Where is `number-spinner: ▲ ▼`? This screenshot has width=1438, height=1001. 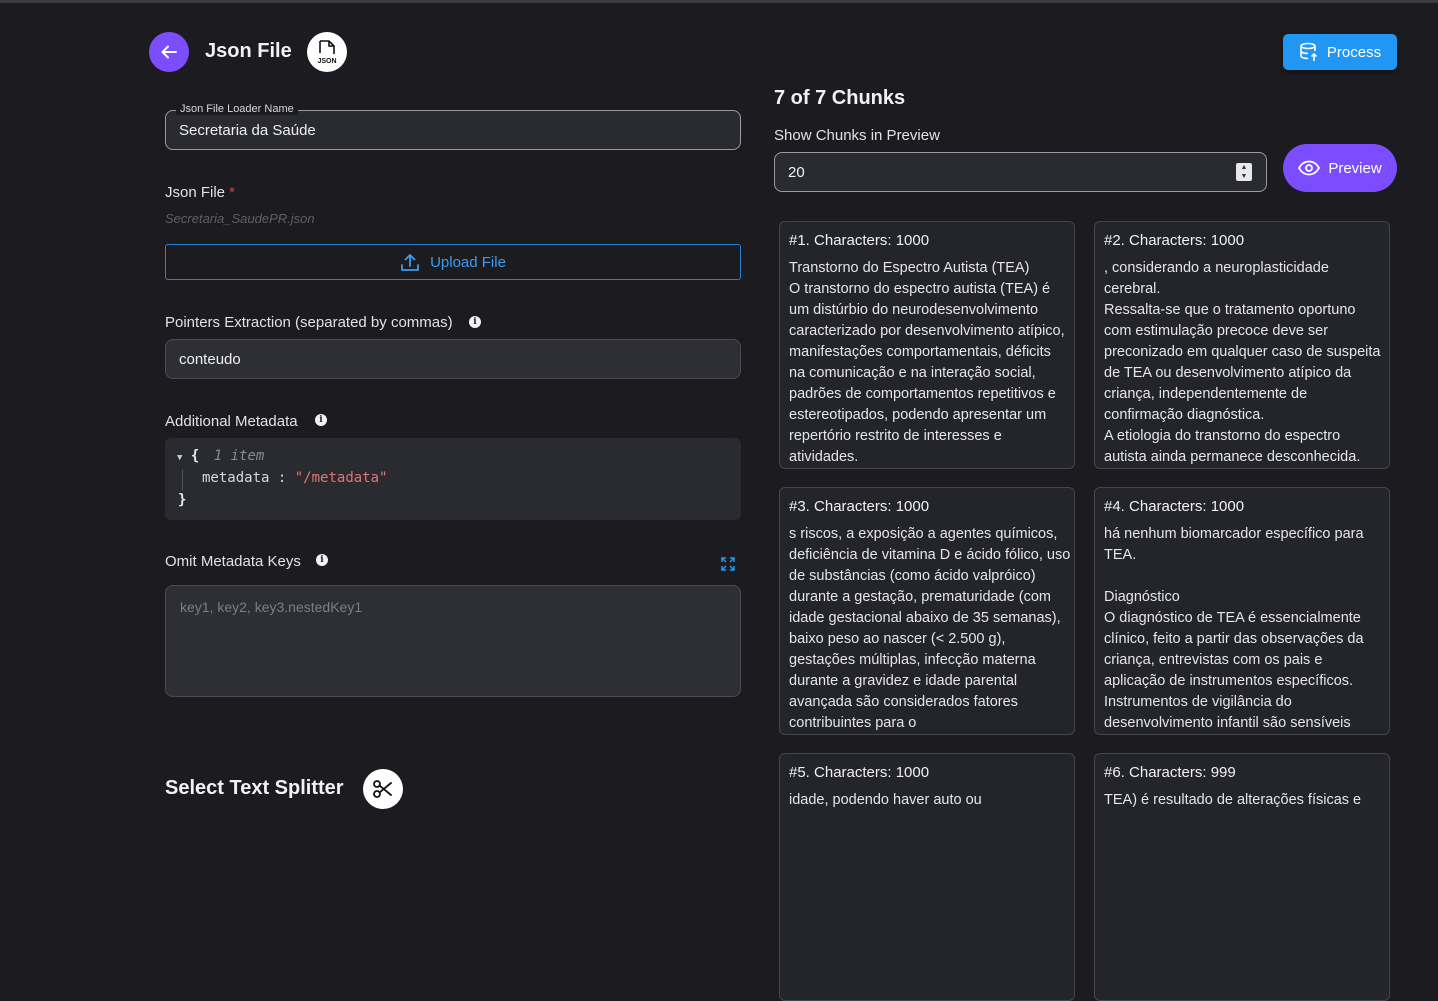
number-spinner: ▲ ▼ is located at coordinates (1244, 172).